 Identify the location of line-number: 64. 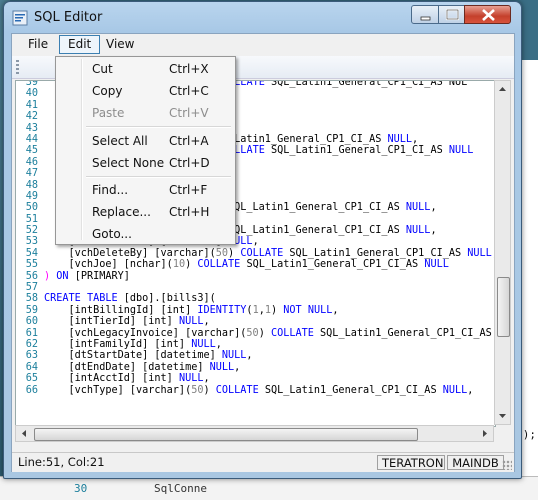
(31, 367).